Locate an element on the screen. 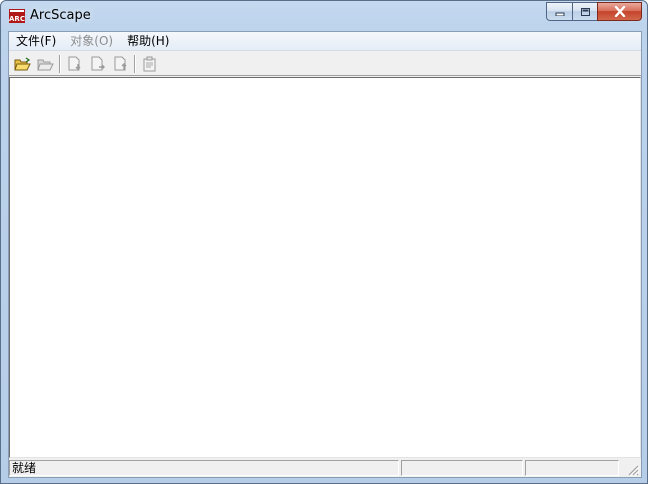 This screenshot has height=484, width=648. menu-object: 对象(O) is located at coordinates (91, 41).